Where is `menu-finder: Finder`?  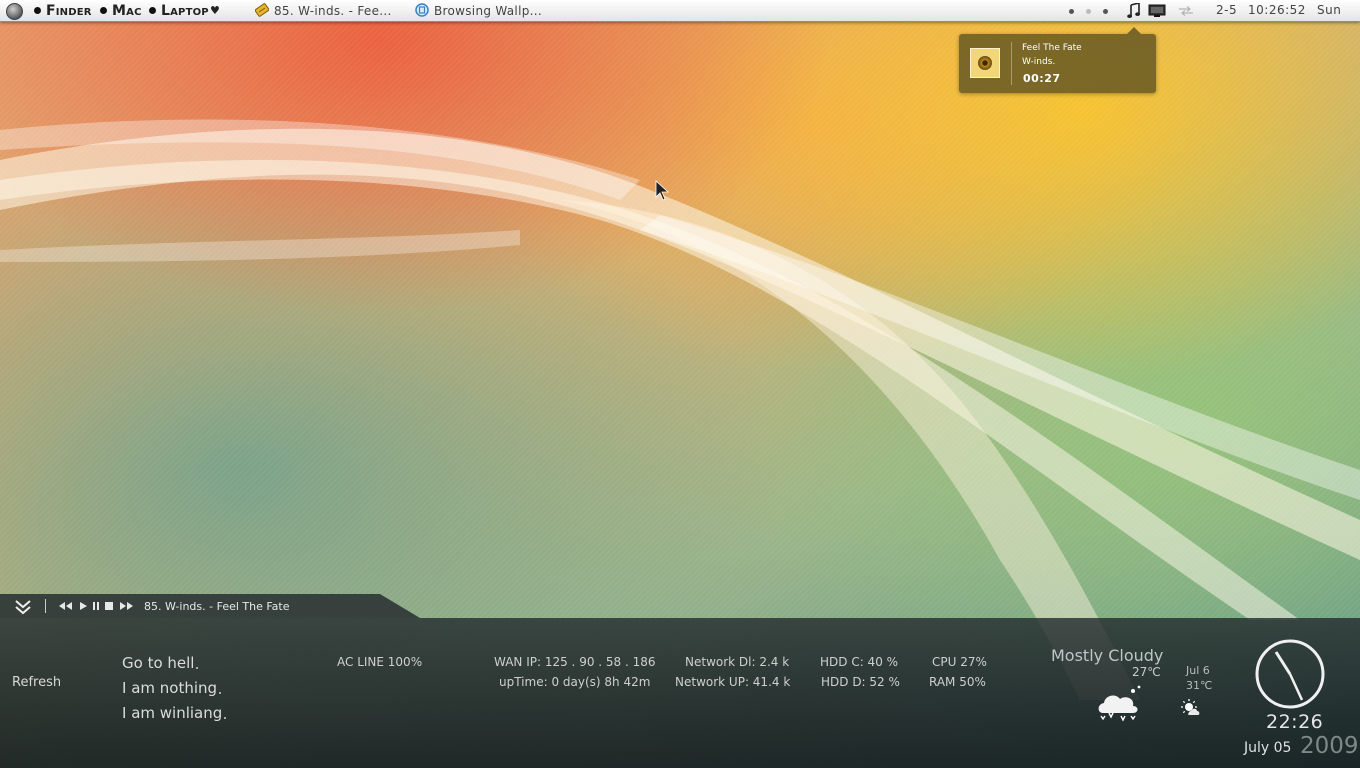
menu-finder: Finder is located at coordinates (63, 11).